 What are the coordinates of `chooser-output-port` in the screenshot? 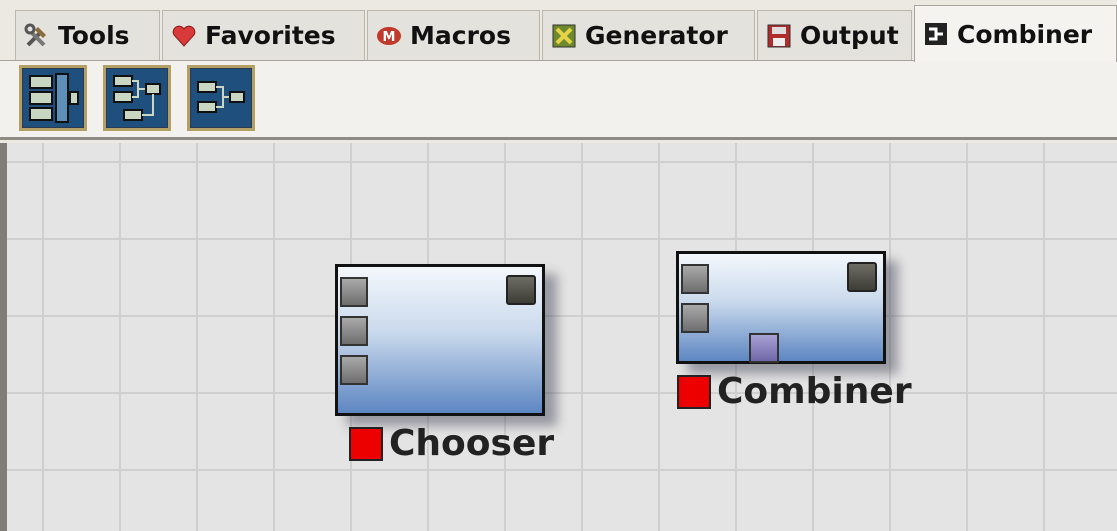 It's located at (521, 290).